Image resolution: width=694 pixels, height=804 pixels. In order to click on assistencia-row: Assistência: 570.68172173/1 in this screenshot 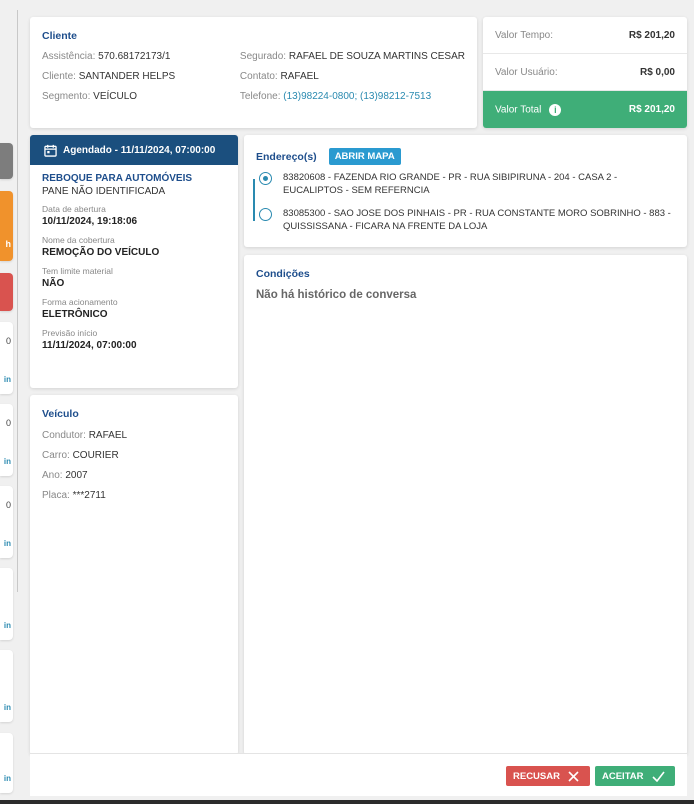, I will do `click(106, 56)`.